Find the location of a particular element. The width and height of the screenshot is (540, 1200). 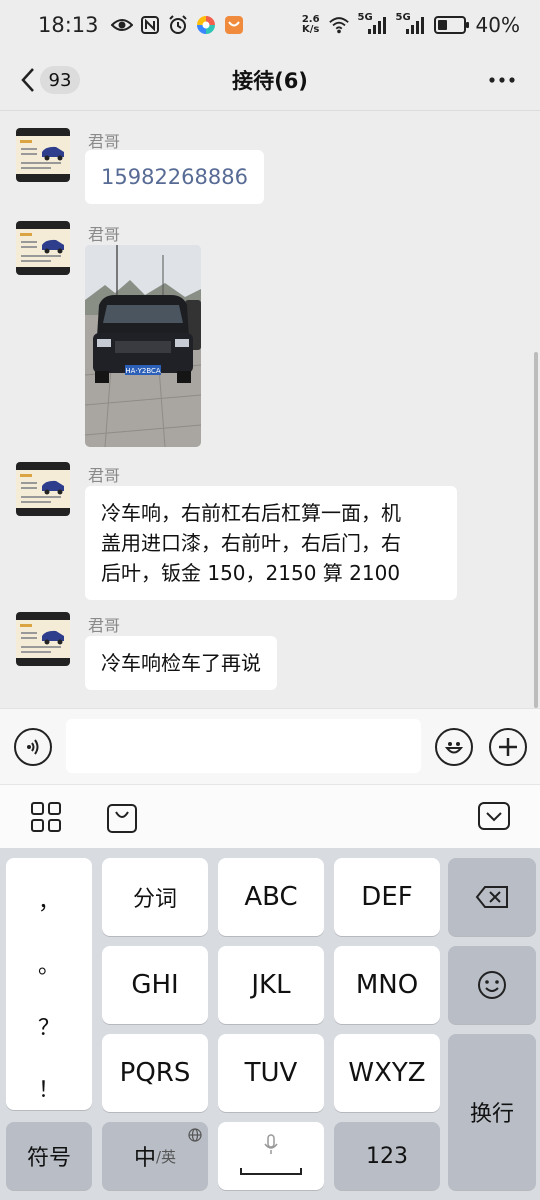

message-bubble-phone: 15982268886 is located at coordinates (174, 177).